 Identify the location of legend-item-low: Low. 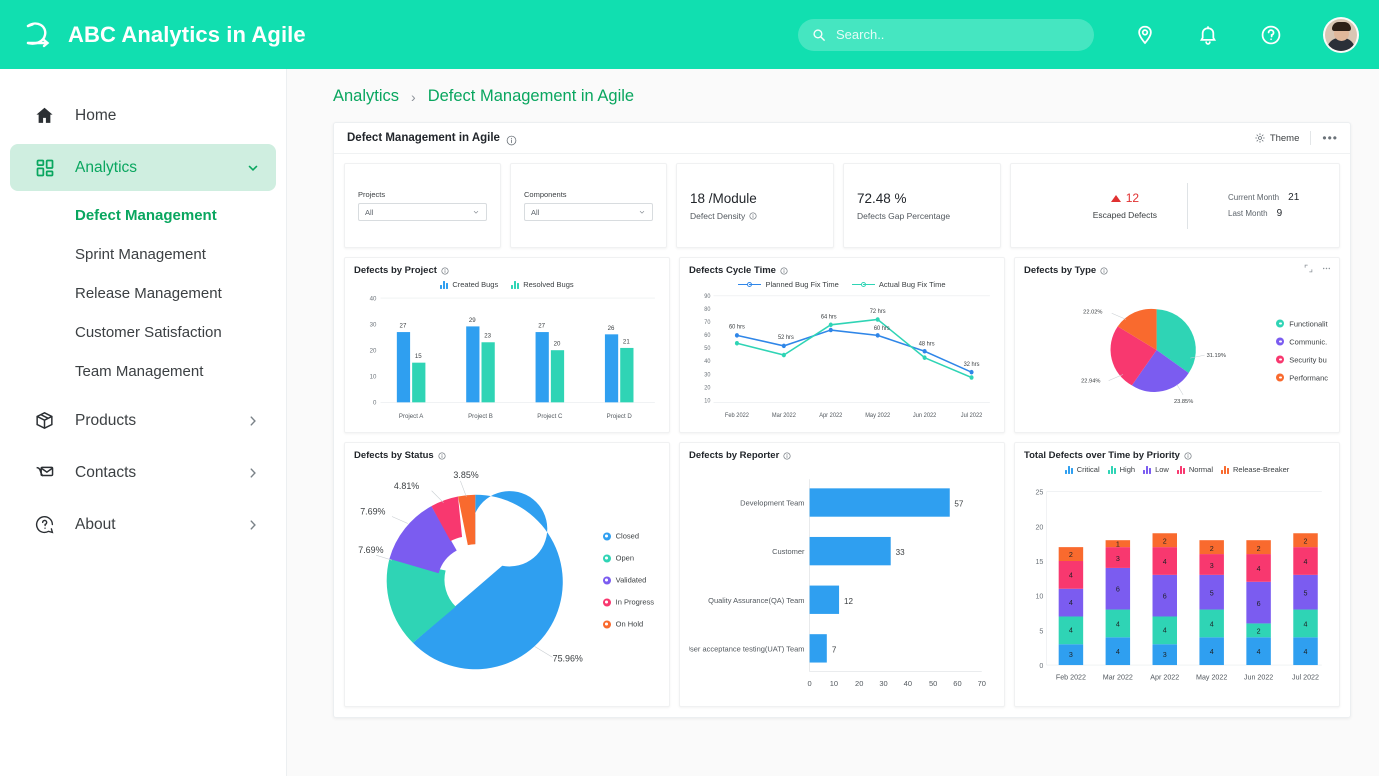
(1156, 469).